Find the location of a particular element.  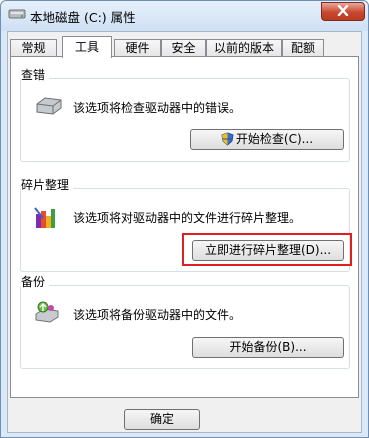

window-title: 本地磁盘 (C:) 属性 is located at coordinates (83, 17).